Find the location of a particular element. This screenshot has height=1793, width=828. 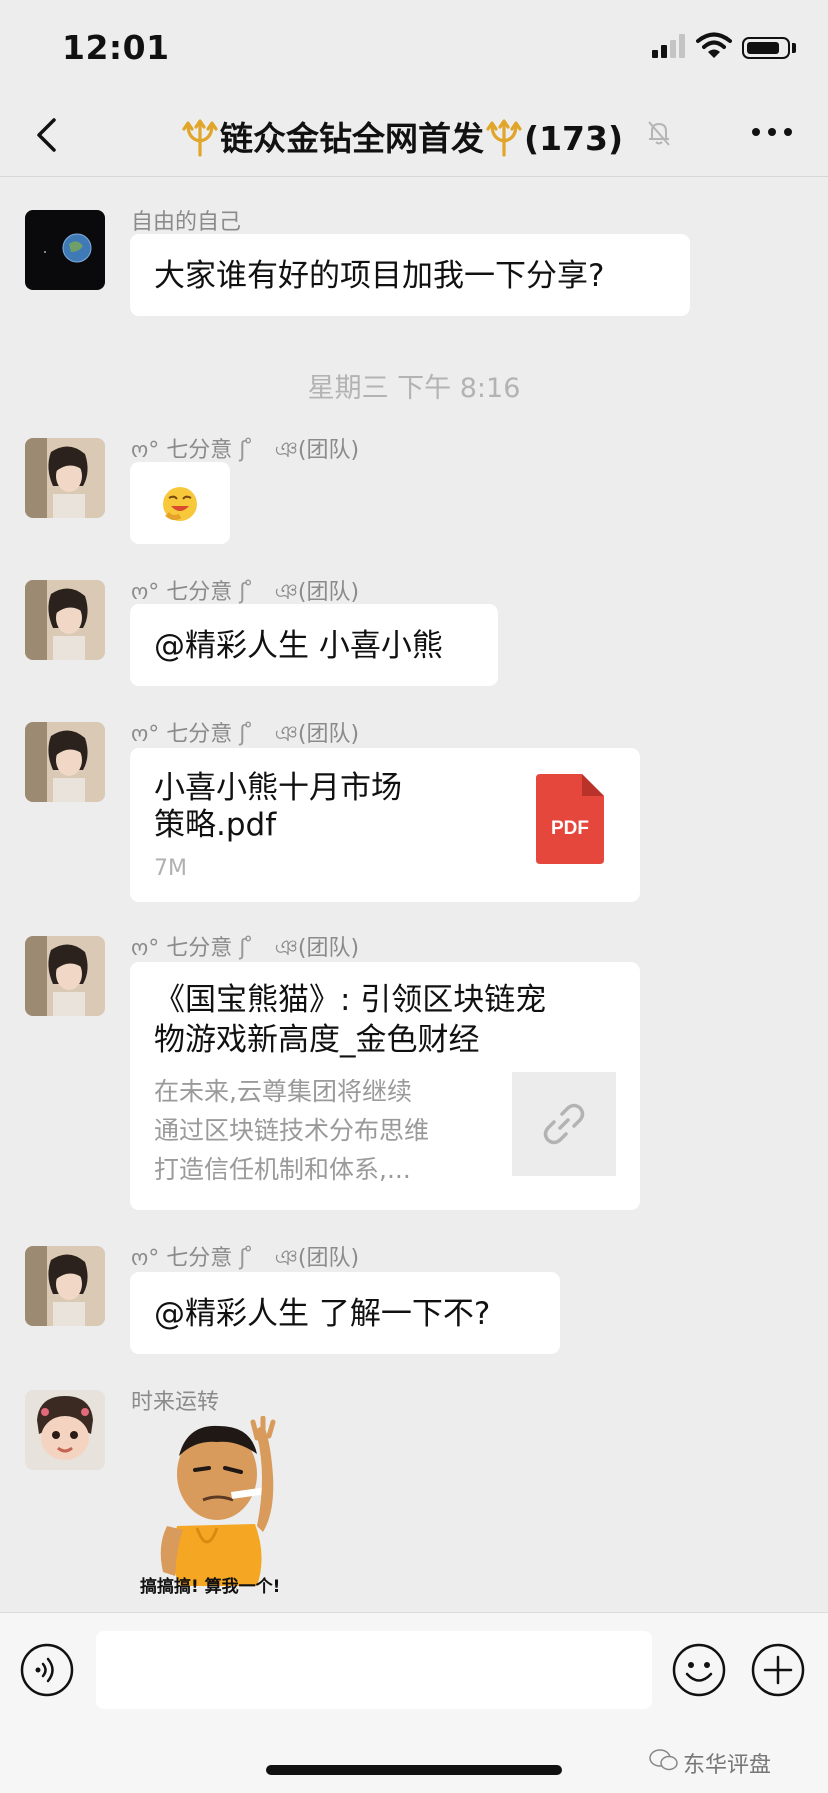

message-text: @精彩人生 了解一下不? is located at coordinates (322, 1314).